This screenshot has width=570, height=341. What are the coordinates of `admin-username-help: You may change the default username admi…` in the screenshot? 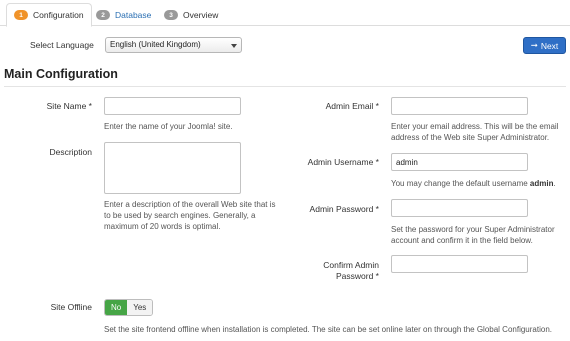 It's located at (480, 183).